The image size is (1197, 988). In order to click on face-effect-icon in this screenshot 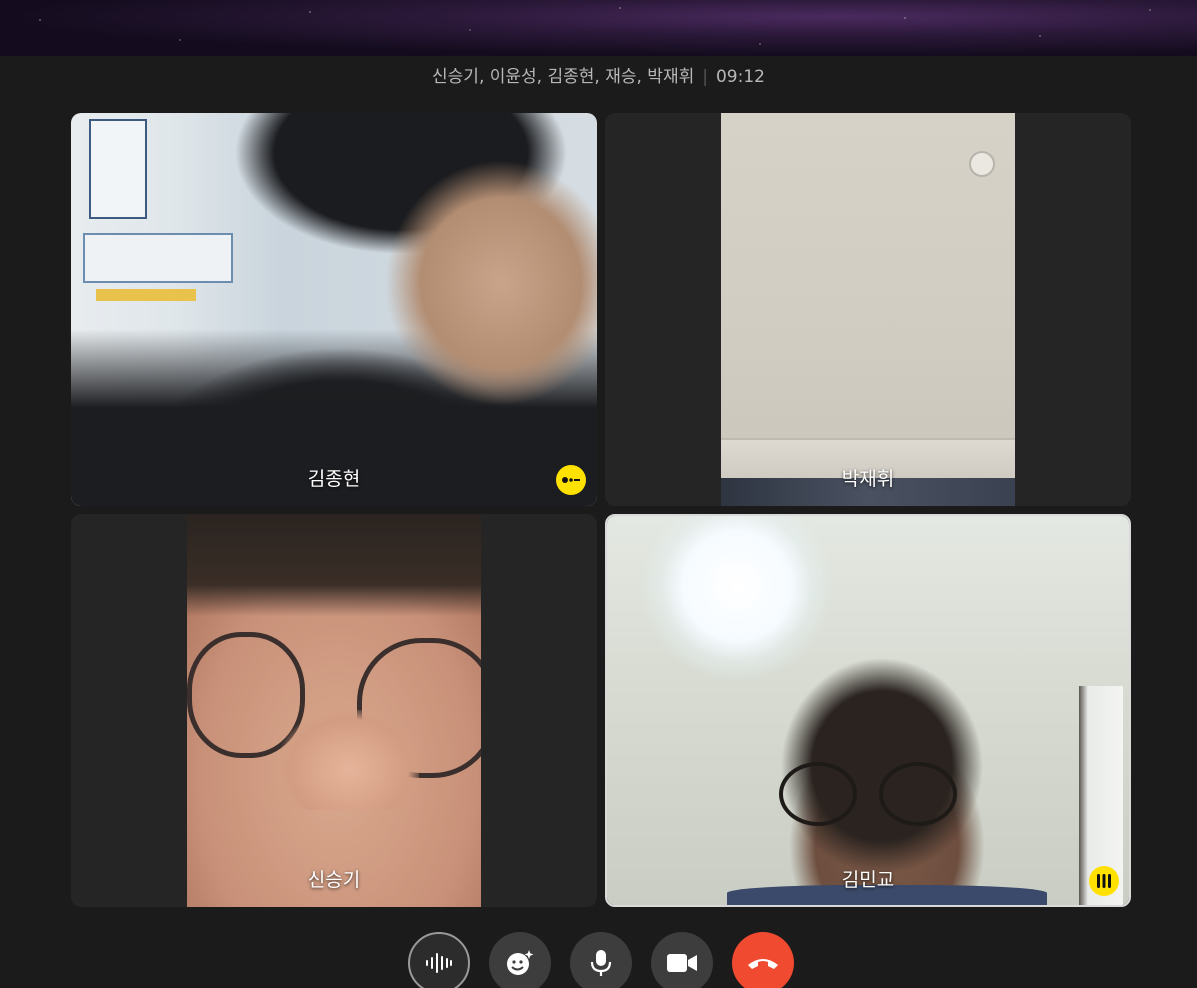, I will do `click(520, 962)`.